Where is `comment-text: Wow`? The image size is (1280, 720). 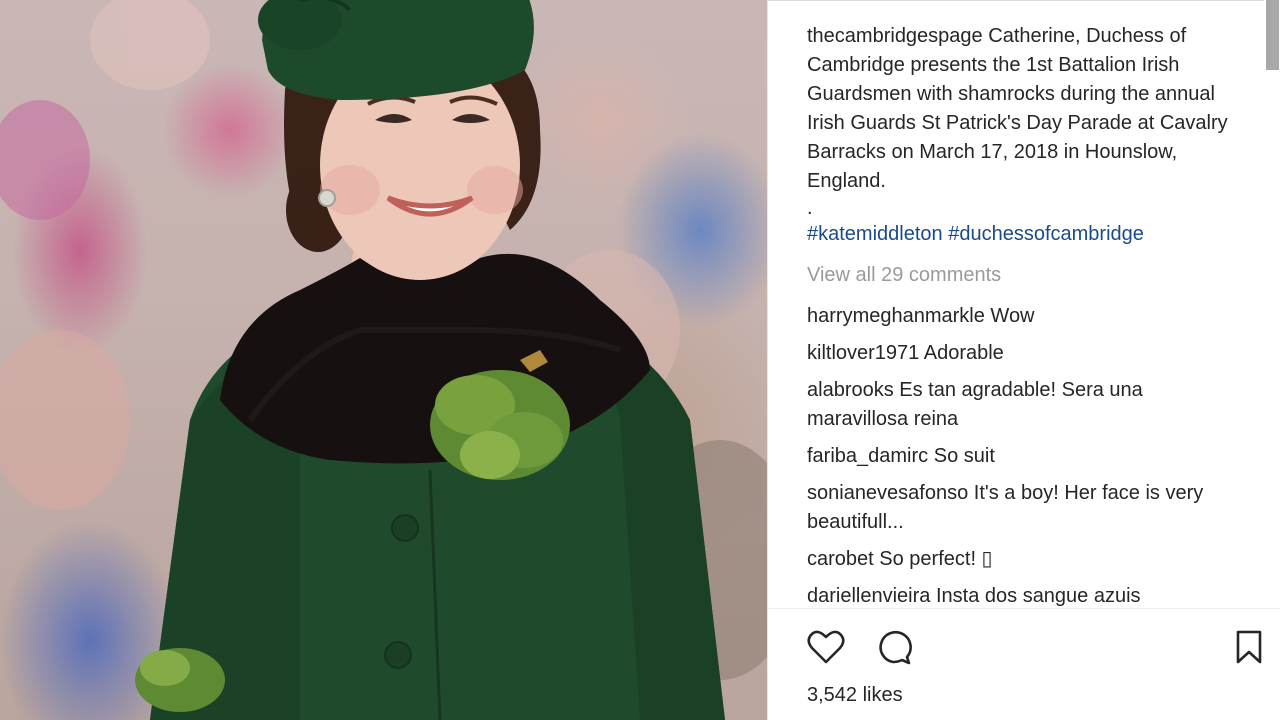
comment-text: Wow is located at coordinates (1012, 316).